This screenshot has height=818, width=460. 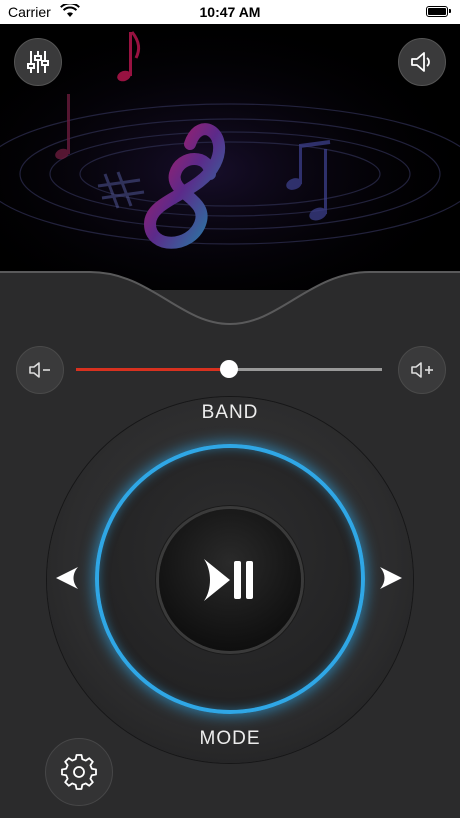 I want to click on clock: 10:47 AM, so click(x=230, y=12).